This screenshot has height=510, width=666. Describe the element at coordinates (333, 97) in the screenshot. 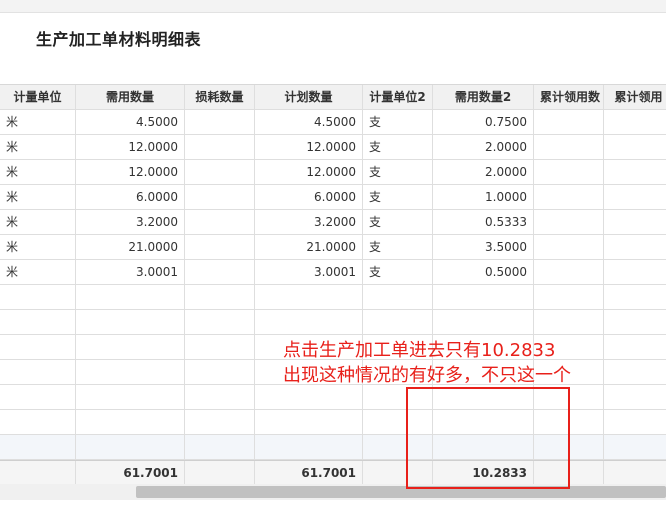

I see `table-header-row: 计量单位 需用数量 损耗数量 计划数量 计量单位2 需用数量2 累计领用数 累计领用` at that location.